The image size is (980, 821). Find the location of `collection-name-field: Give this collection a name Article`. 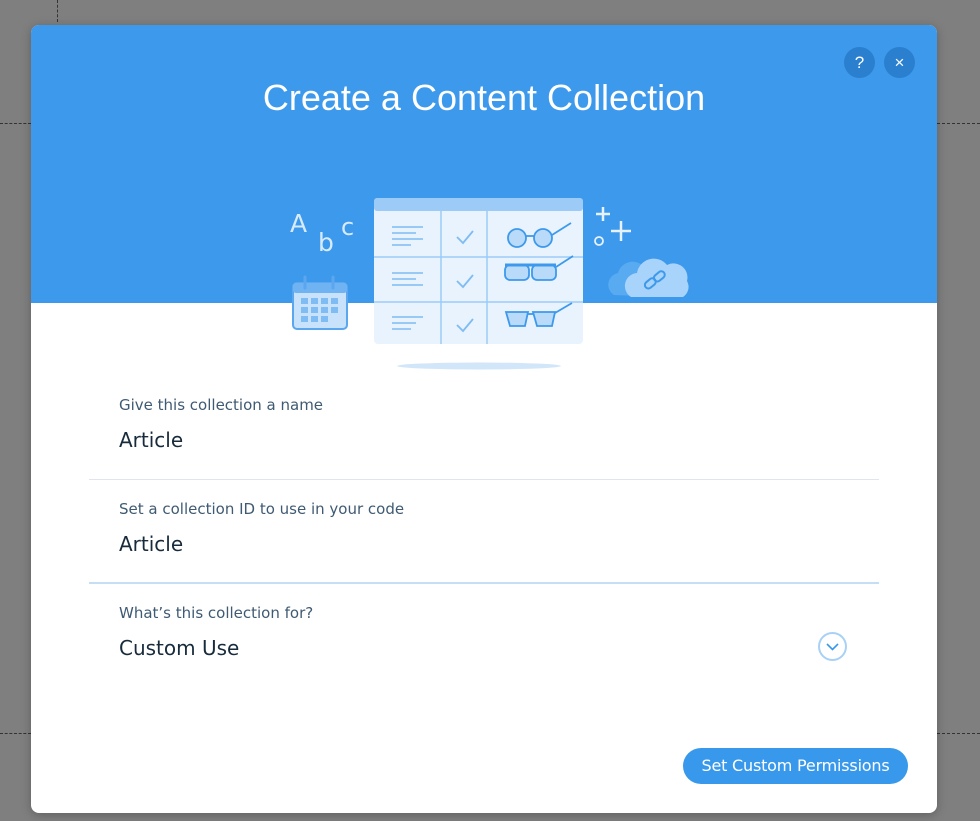

collection-name-field: Give this collection a name Article is located at coordinates (221, 424).